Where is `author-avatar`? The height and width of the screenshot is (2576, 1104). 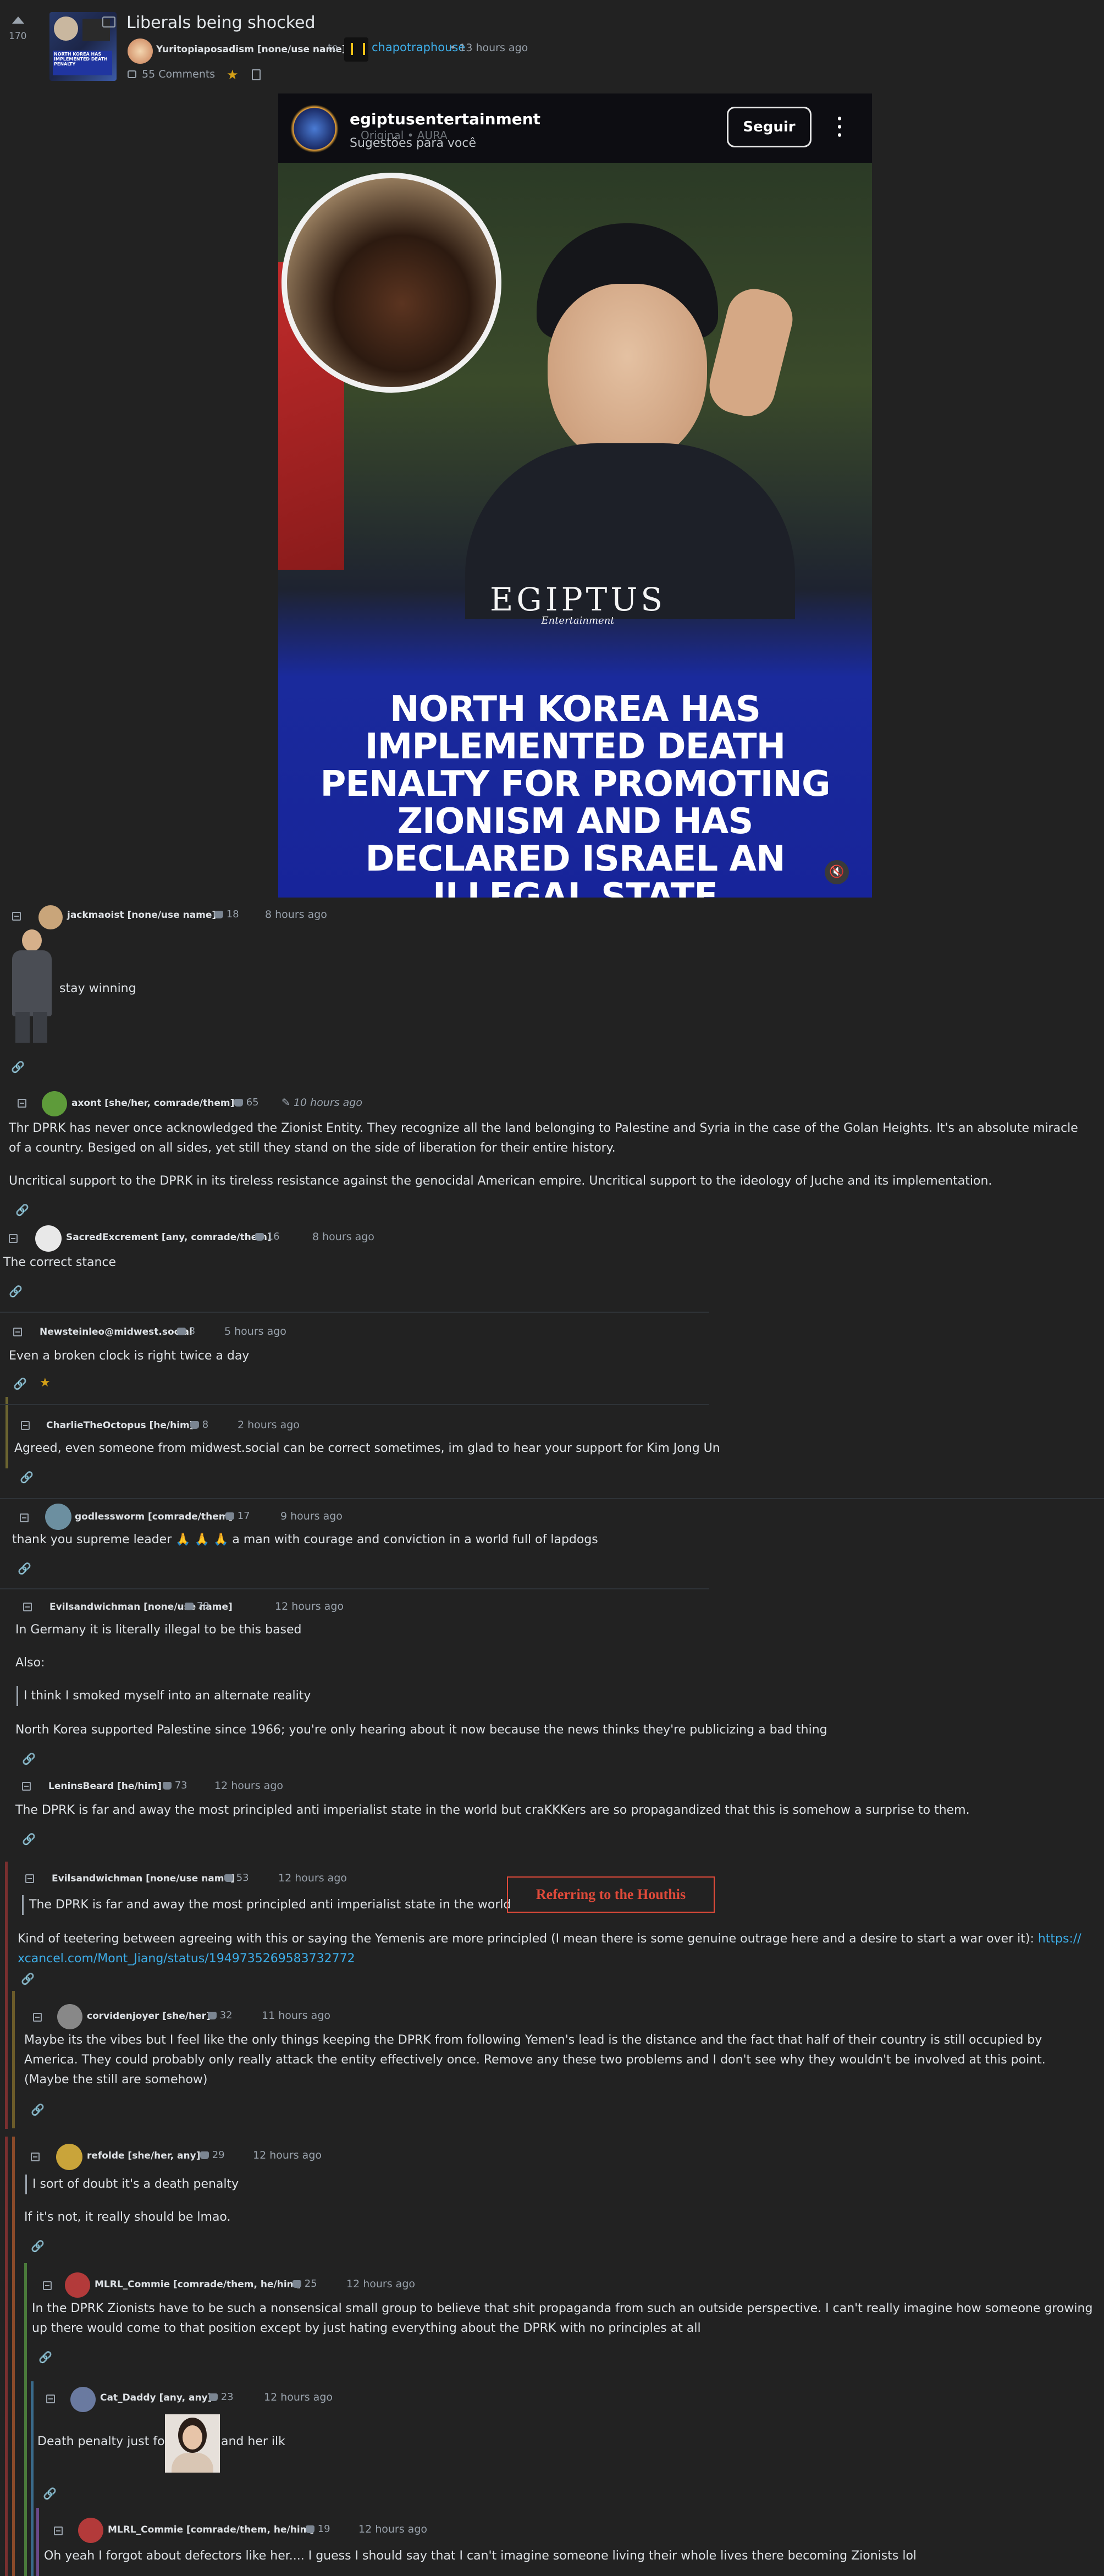
author-avatar is located at coordinates (140, 51).